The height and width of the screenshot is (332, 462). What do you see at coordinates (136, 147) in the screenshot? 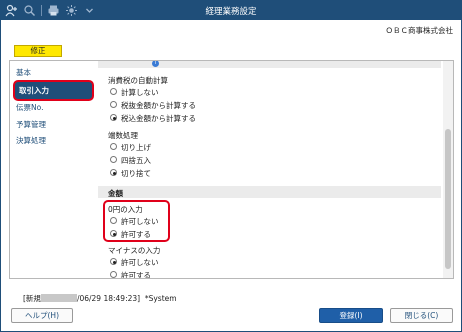
I see `radio-round-up-label: 切り上げ` at bounding box center [136, 147].